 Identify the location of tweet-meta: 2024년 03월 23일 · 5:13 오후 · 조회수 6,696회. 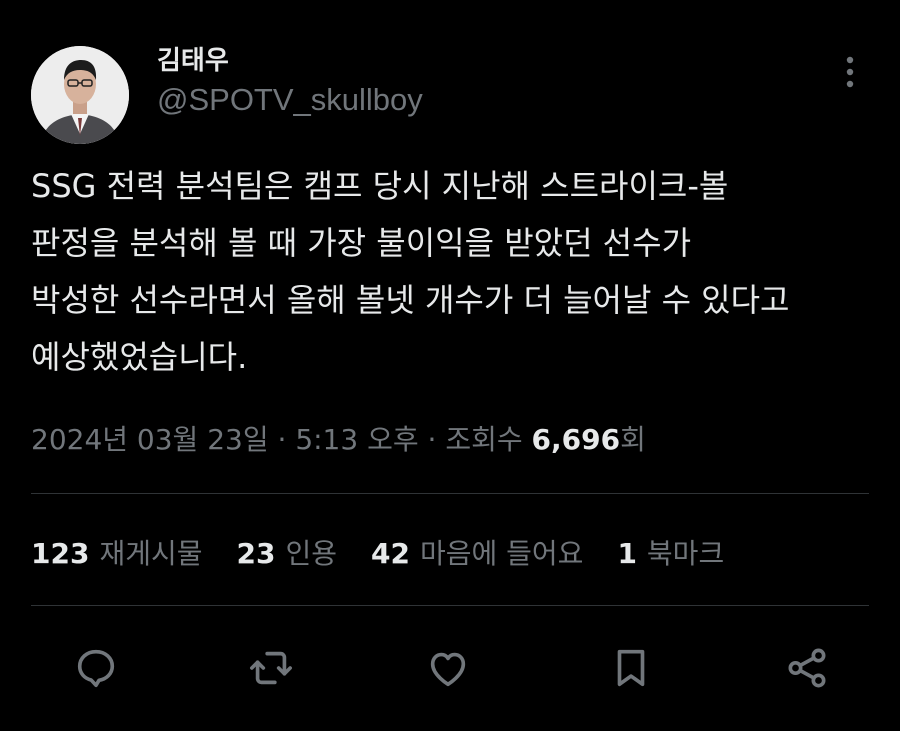
(338, 438).